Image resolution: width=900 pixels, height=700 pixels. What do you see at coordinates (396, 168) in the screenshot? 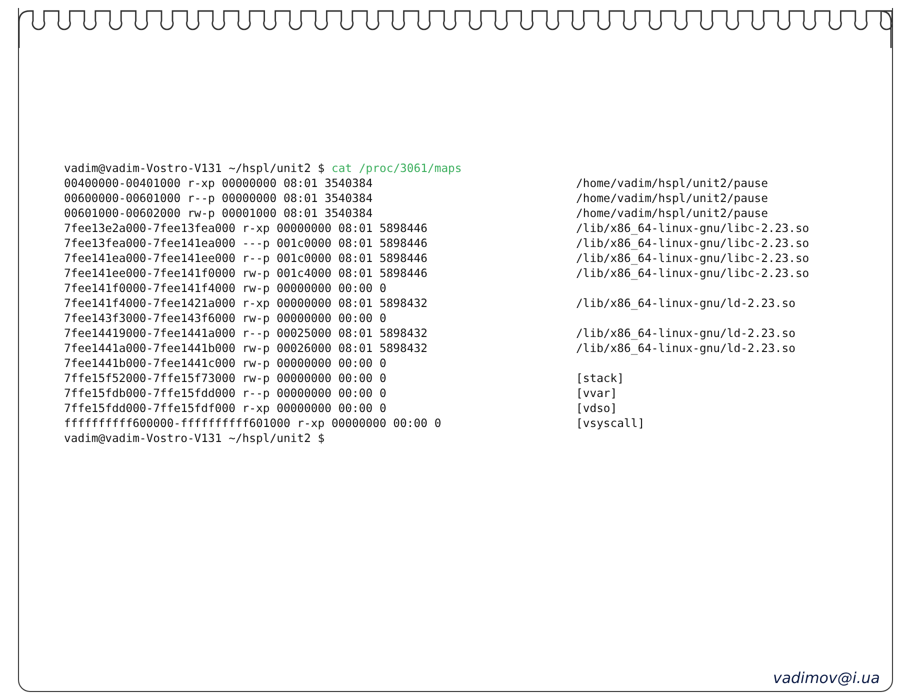
I see `command-text: cat /proc/3061/maps` at bounding box center [396, 168].